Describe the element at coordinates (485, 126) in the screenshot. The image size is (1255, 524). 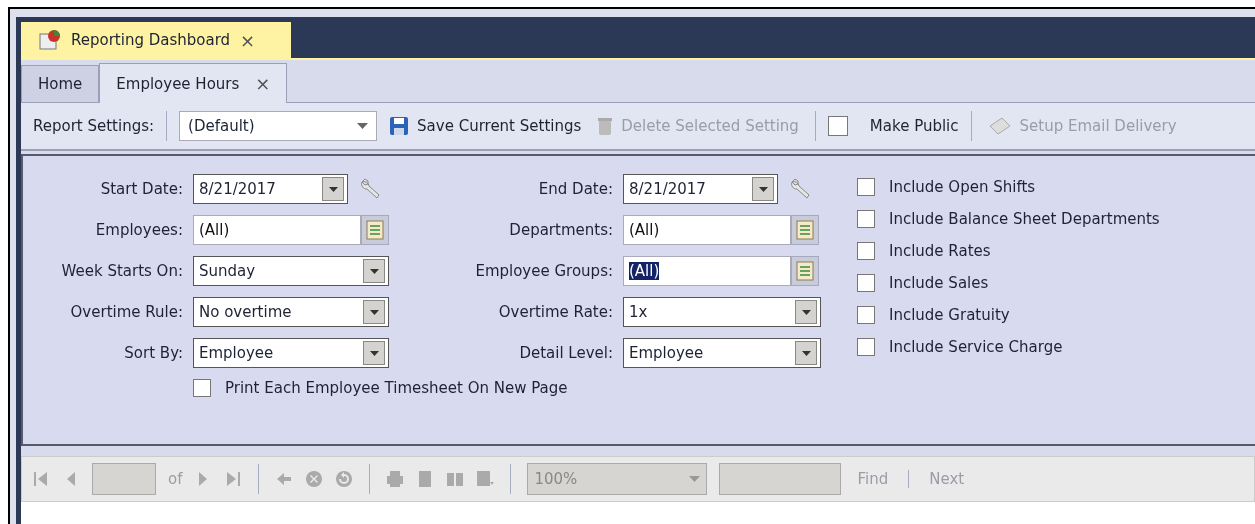
I see `toolbar-button: Save Current Settings` at that location.